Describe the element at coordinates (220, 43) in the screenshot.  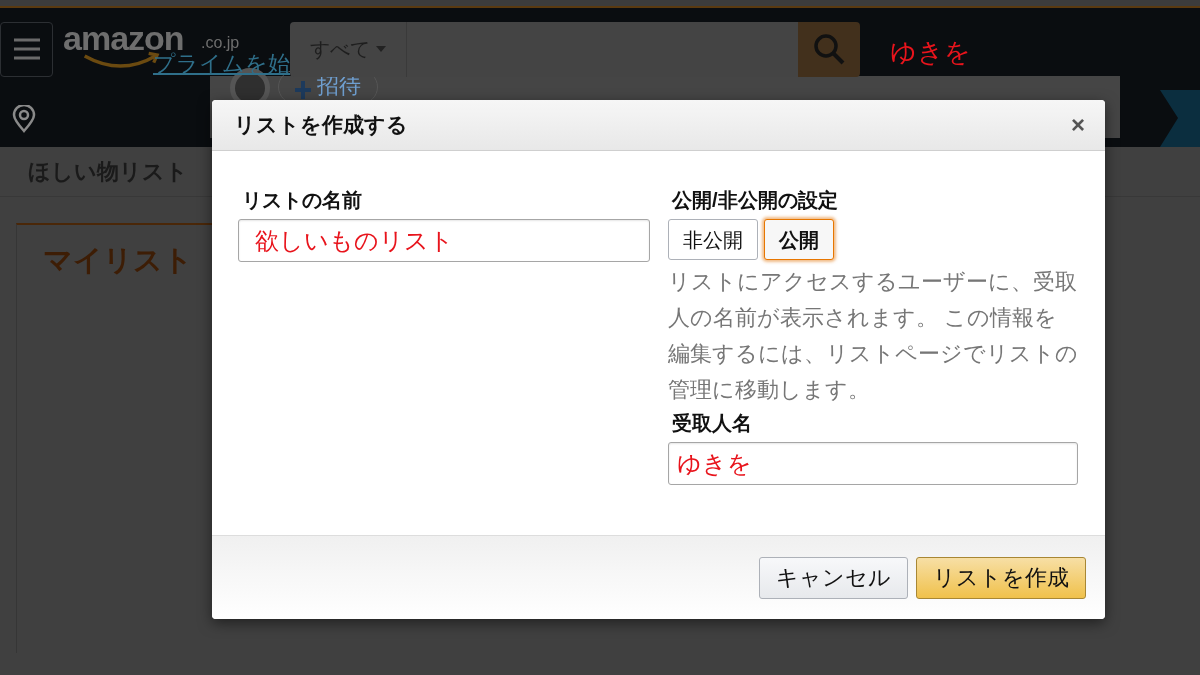
I see `logo-domain: .co.jp` at that location.